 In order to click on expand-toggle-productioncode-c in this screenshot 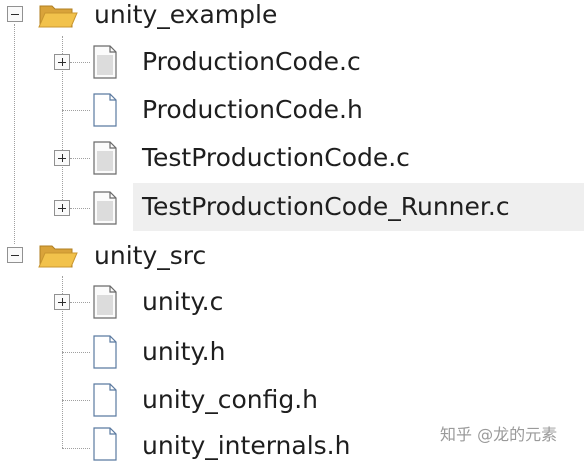, I will do `click(62, 62)`.